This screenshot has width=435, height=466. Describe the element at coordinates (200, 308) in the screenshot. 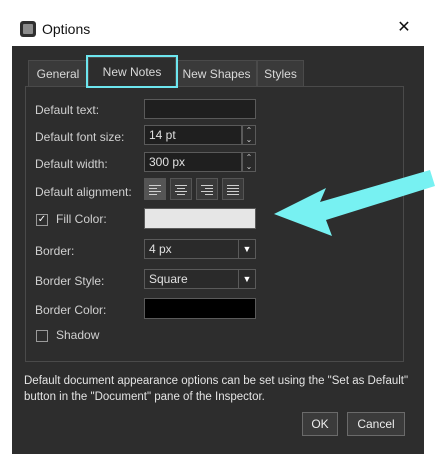

I see `border-color-swatch` at that location.